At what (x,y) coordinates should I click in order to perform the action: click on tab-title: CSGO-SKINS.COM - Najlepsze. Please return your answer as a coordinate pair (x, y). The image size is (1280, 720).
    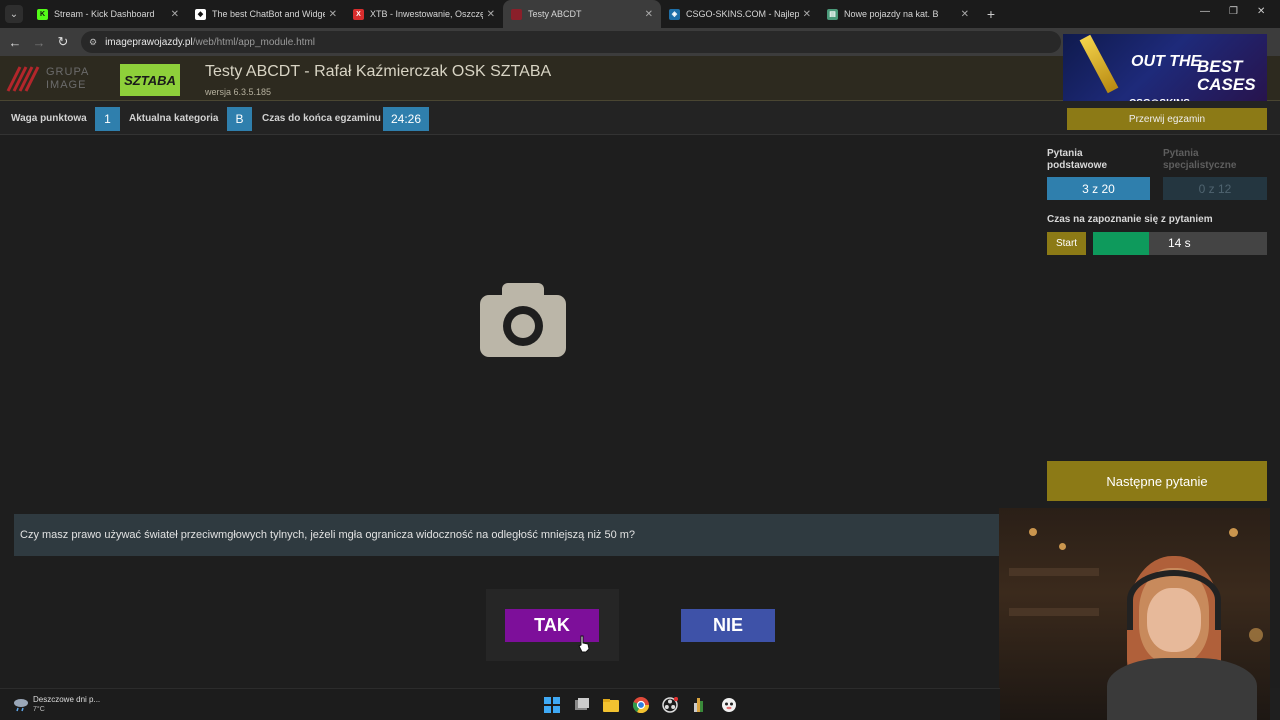
    Looking at the image, I should click on (742, 14).